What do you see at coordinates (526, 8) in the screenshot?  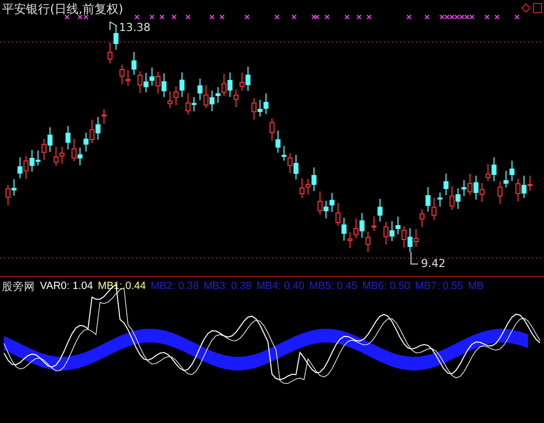 I see `diamond-icon` at bounding box center [526, 8].